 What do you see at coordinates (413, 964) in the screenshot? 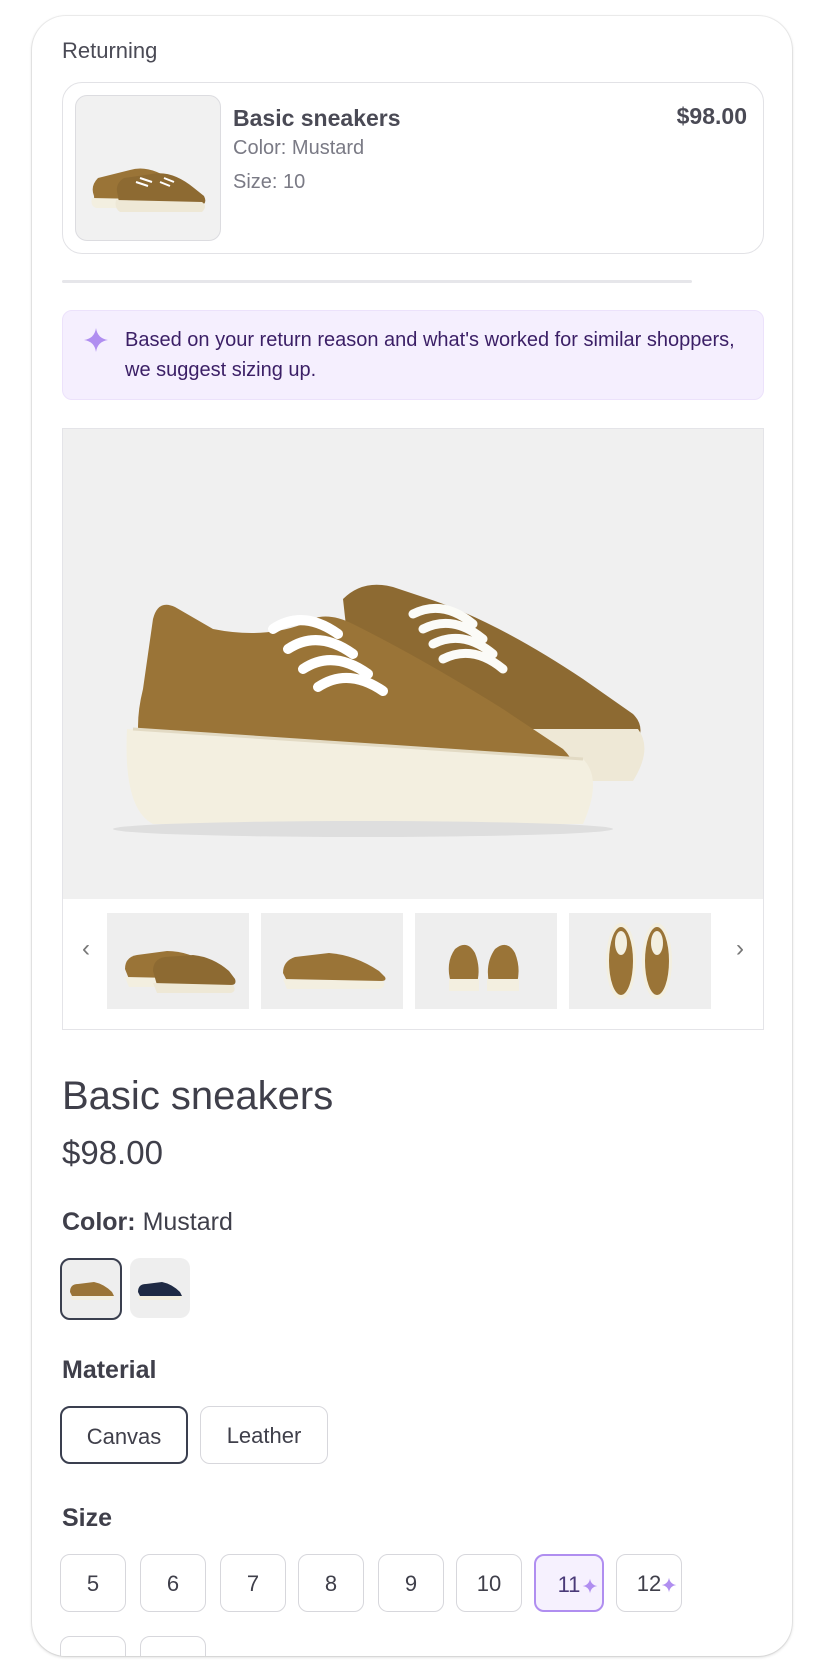
I see `thumbnail-strip: ‹ ›` at bounding box center [413, 964].